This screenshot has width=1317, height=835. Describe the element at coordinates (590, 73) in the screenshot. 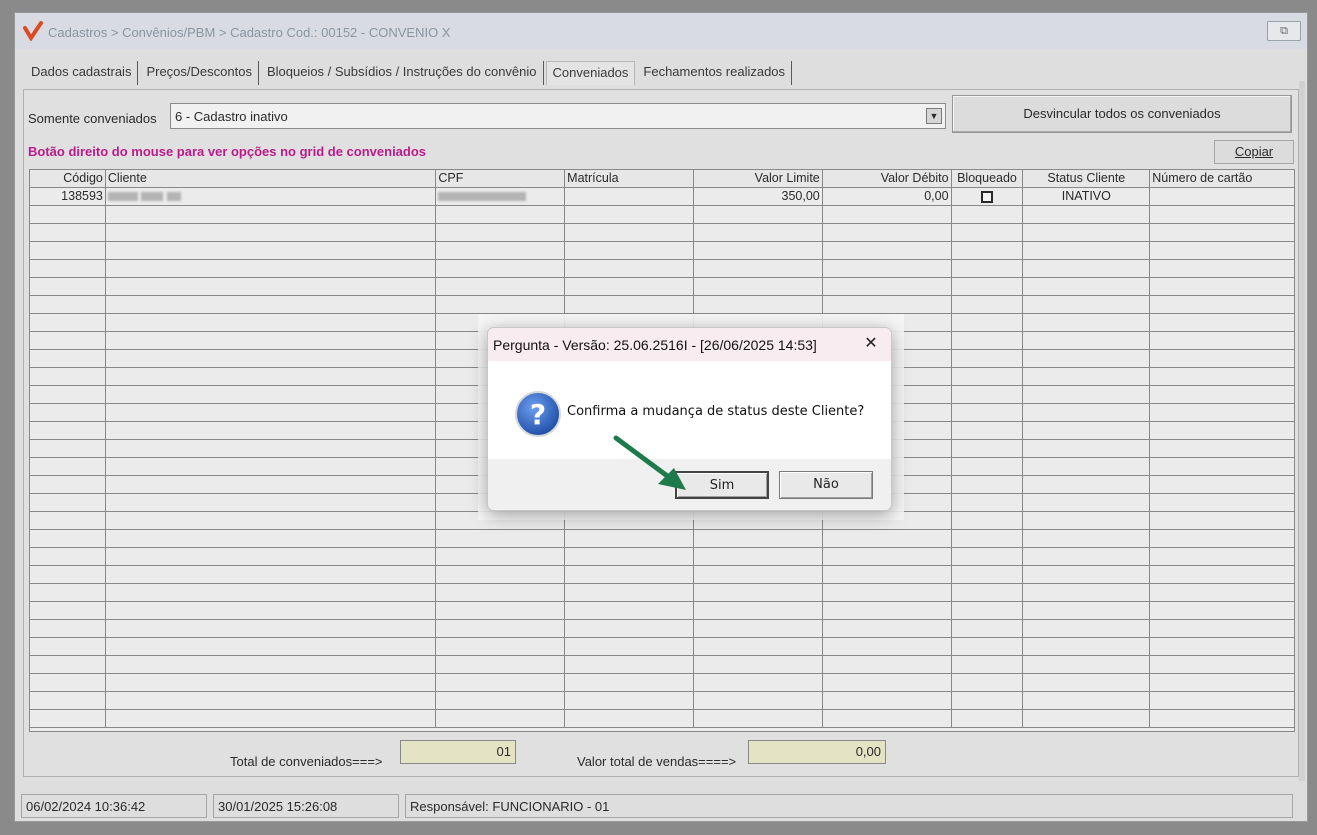

I see `tab-conveniados: Conveniados` at that location.